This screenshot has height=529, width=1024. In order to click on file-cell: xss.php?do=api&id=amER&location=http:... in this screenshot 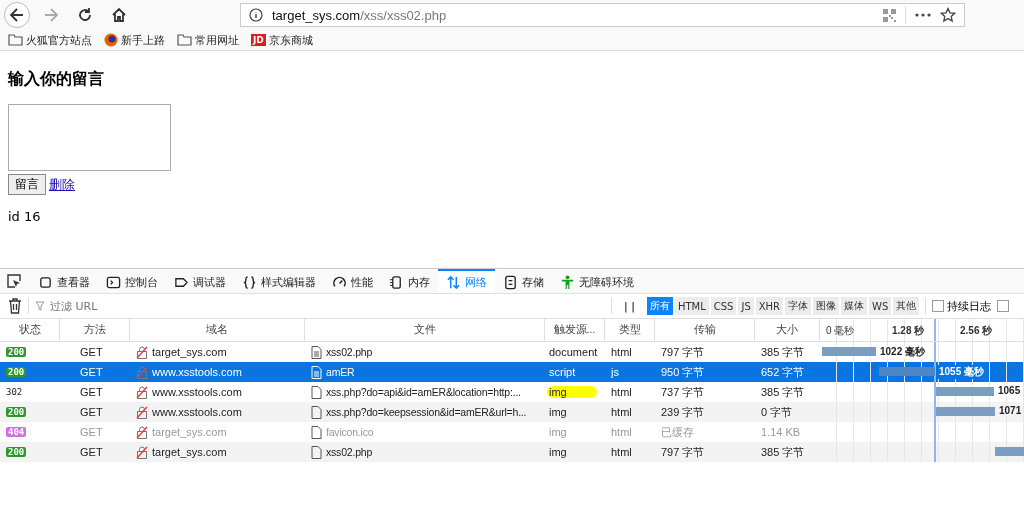, I will do `click(423, 392)`.